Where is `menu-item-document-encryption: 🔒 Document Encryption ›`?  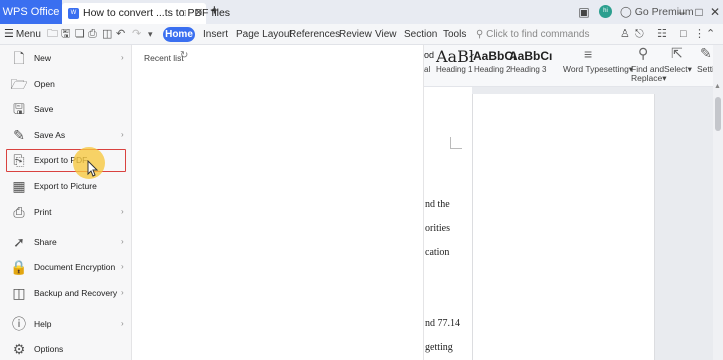 menu-item-document-encryption: 🔒 Document Encryption › is located at coordinates (66, 267).